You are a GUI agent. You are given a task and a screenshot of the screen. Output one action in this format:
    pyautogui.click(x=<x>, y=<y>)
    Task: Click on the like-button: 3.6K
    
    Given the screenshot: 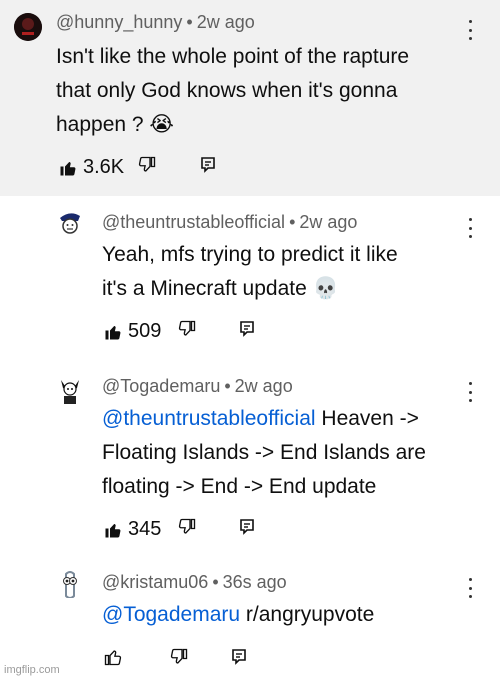 What is the action you would take?
    pyautogui.click(x=91, y=167)
    